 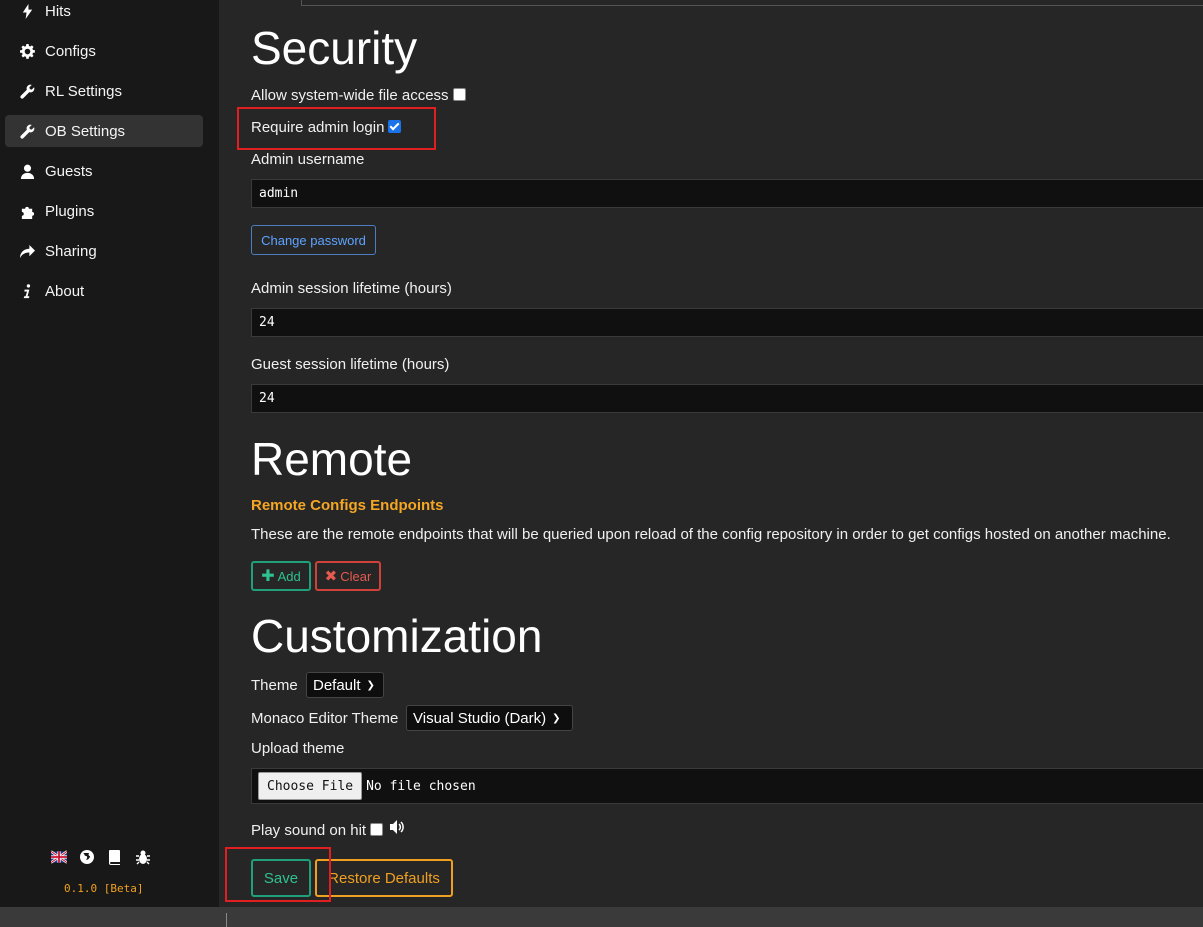 I want to click on customization-title: Customization, so click(x=397, y=636).